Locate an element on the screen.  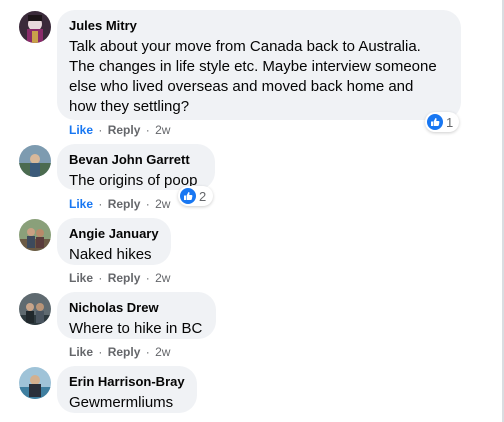
avatar-erin-harrison-bray is located at coordinates (35, 383).